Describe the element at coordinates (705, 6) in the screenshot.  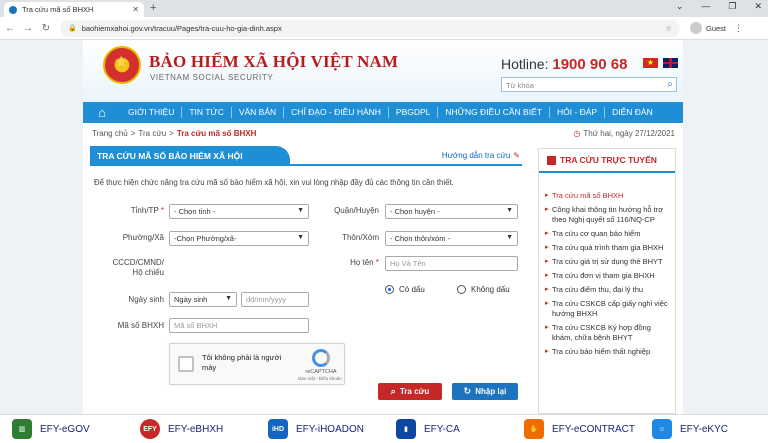
I see `minimize-button: —` at that location.